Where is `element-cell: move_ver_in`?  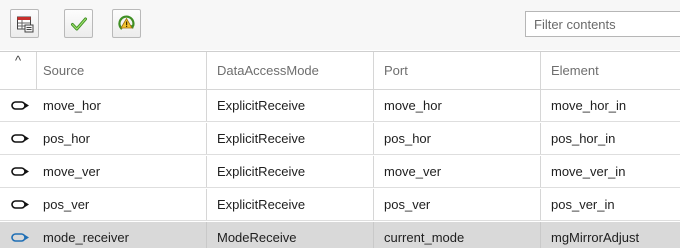 element-cell: move_ver_in is located at coordinates (610, 171).